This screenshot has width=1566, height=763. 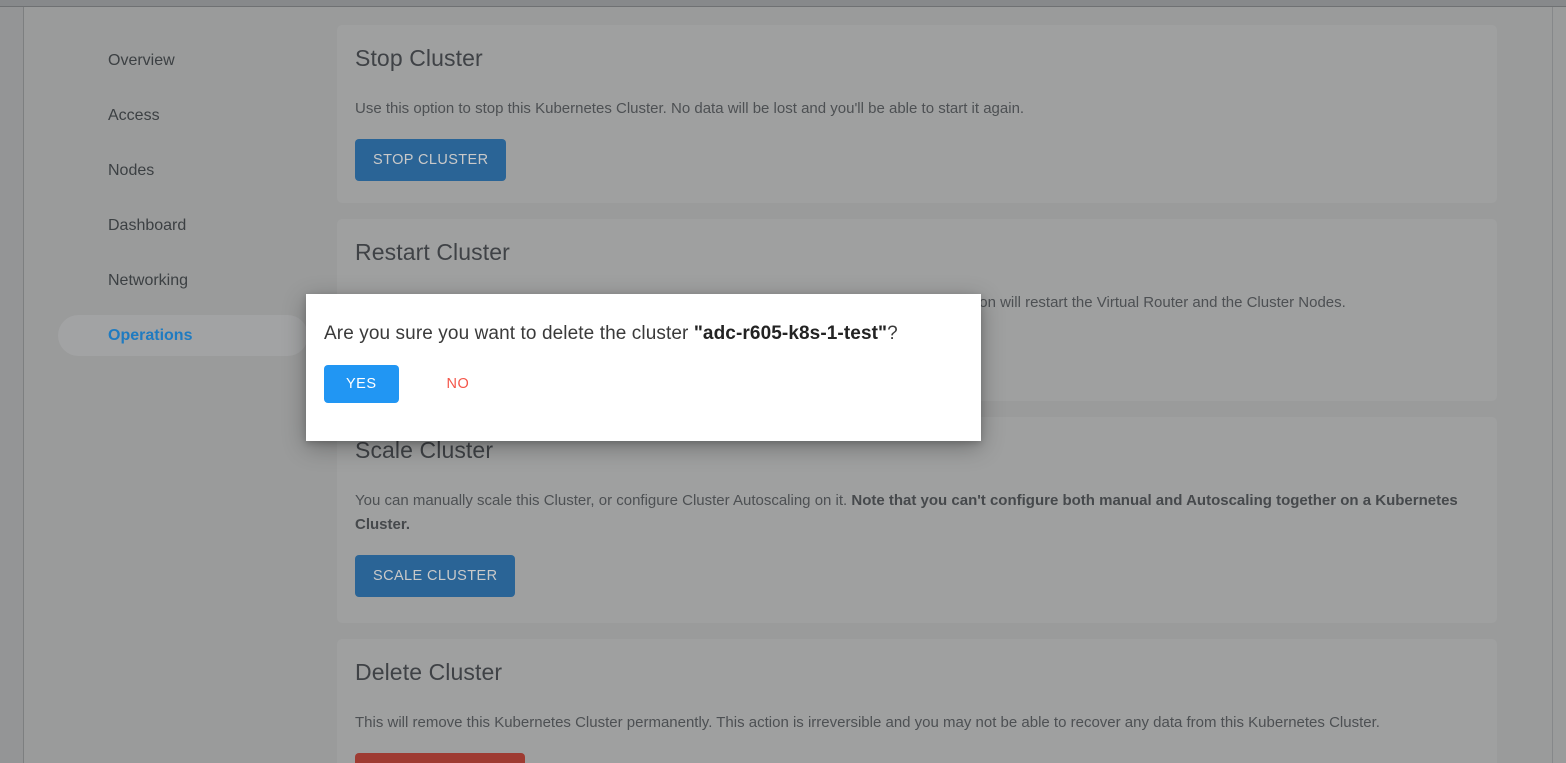 I want to click on sidebar-item-networking: Networking, so click(x=183, y=280).